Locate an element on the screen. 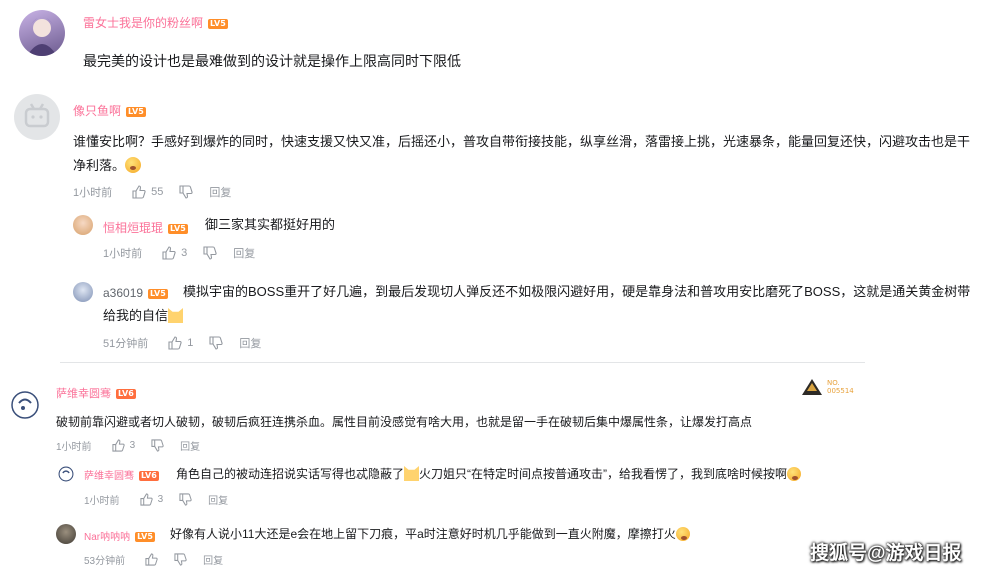 The image size is (988, 573). reply-username: 萨维幸圆骞 LV6 is located at coordinates (121, 474).